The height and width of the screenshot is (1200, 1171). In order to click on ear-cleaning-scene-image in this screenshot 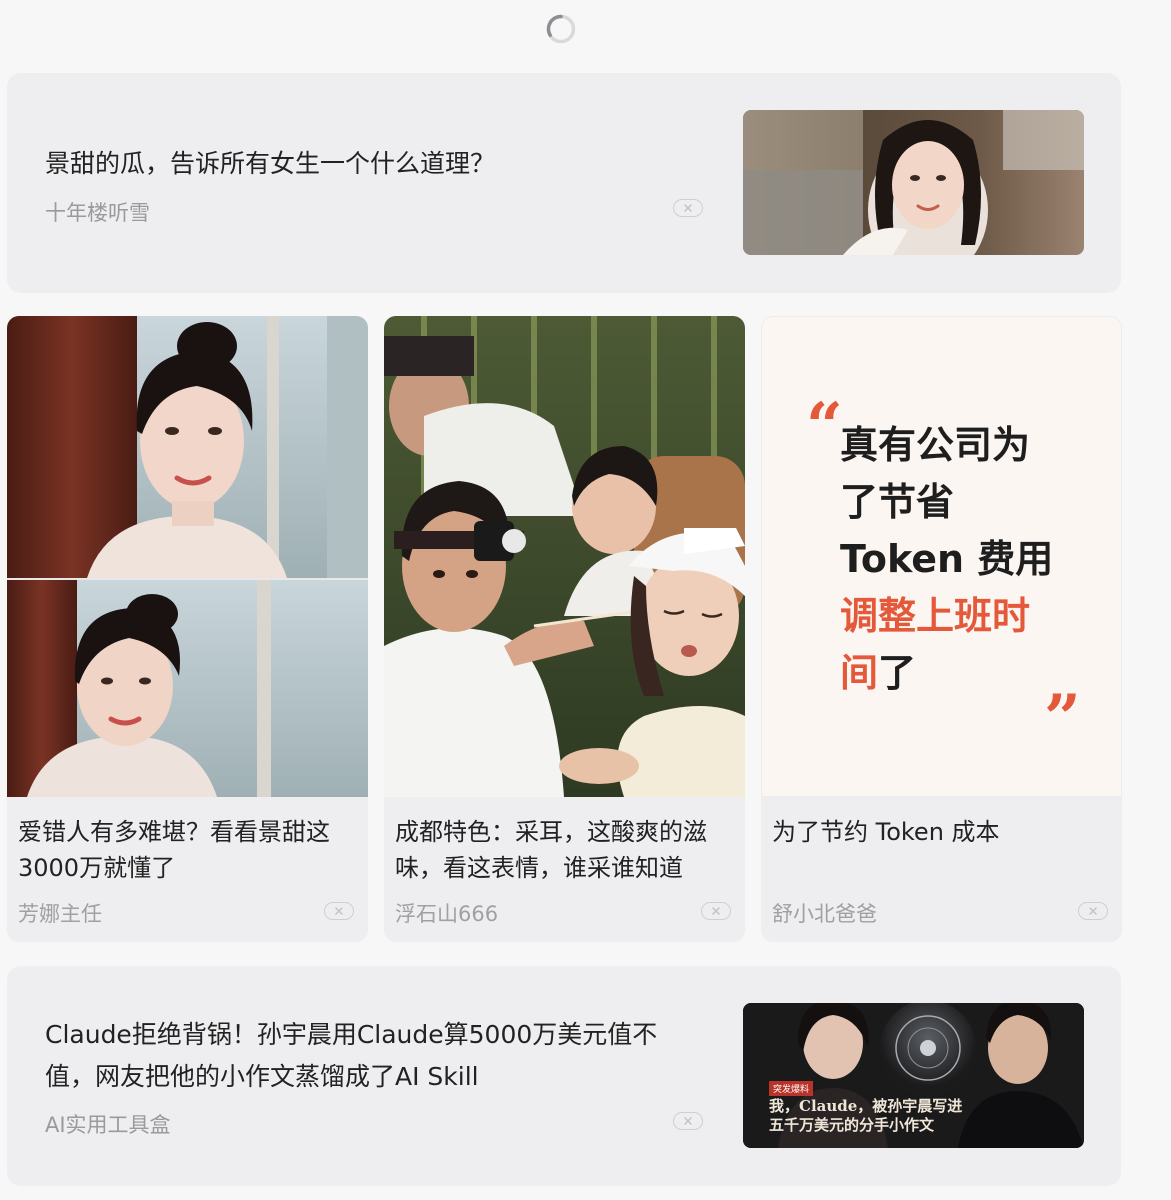, I will do `click(564, 556)`.